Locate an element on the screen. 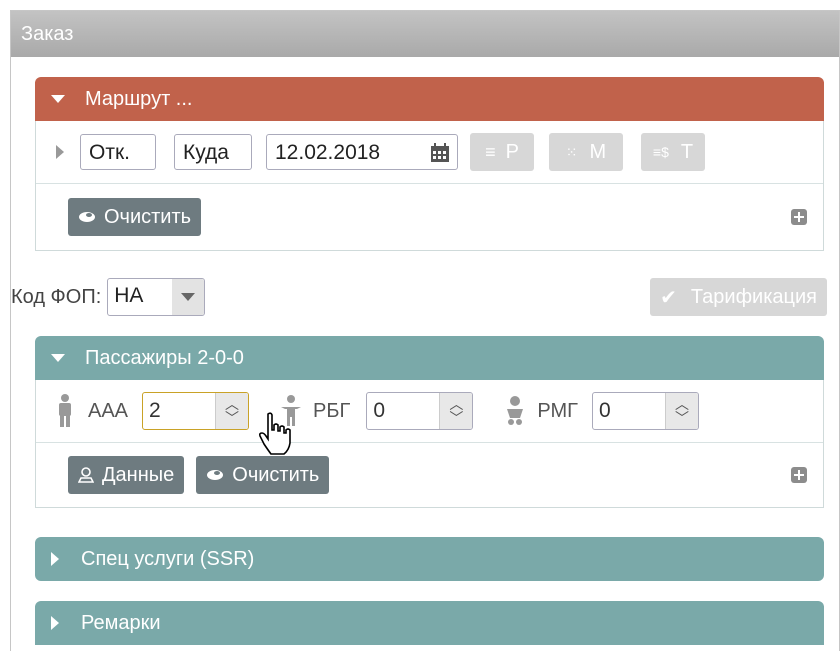 Image resolution: width=840 pixels, height=651 pixels. infant-label: РМГ is located at coordinates (557, 410).